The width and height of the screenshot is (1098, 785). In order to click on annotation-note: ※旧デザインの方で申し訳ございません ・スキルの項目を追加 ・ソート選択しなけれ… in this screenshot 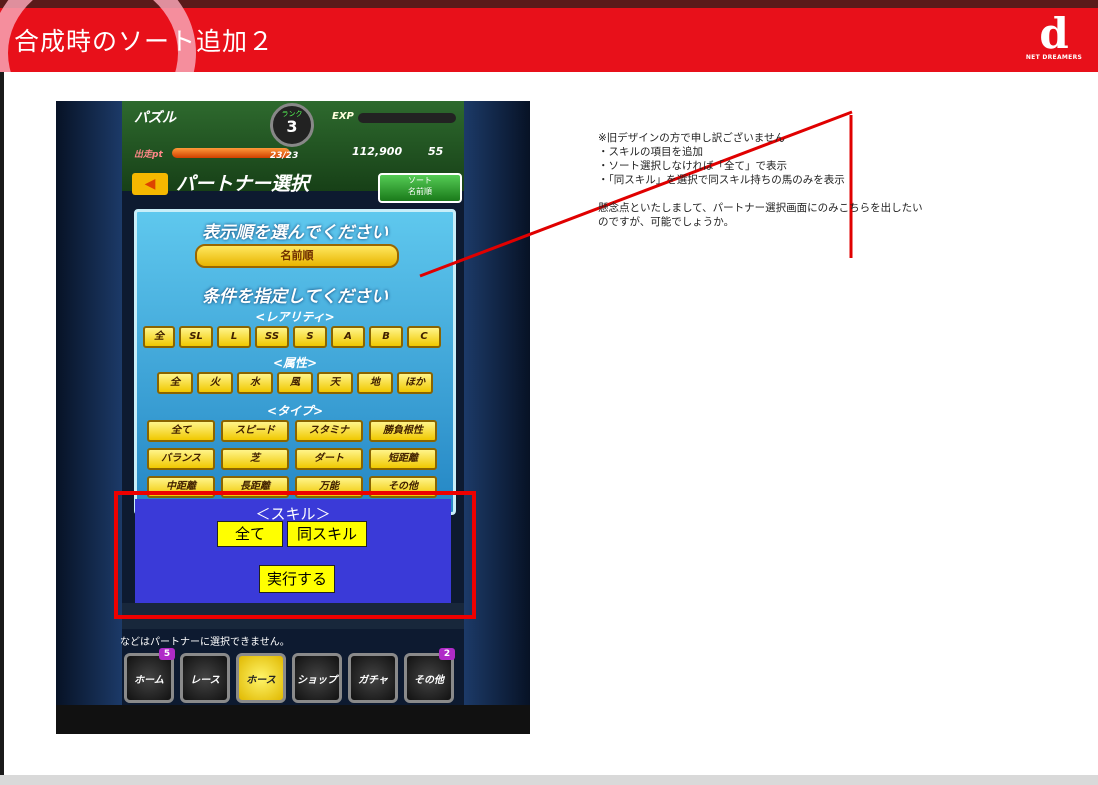, I will do `click(760, 180)`.